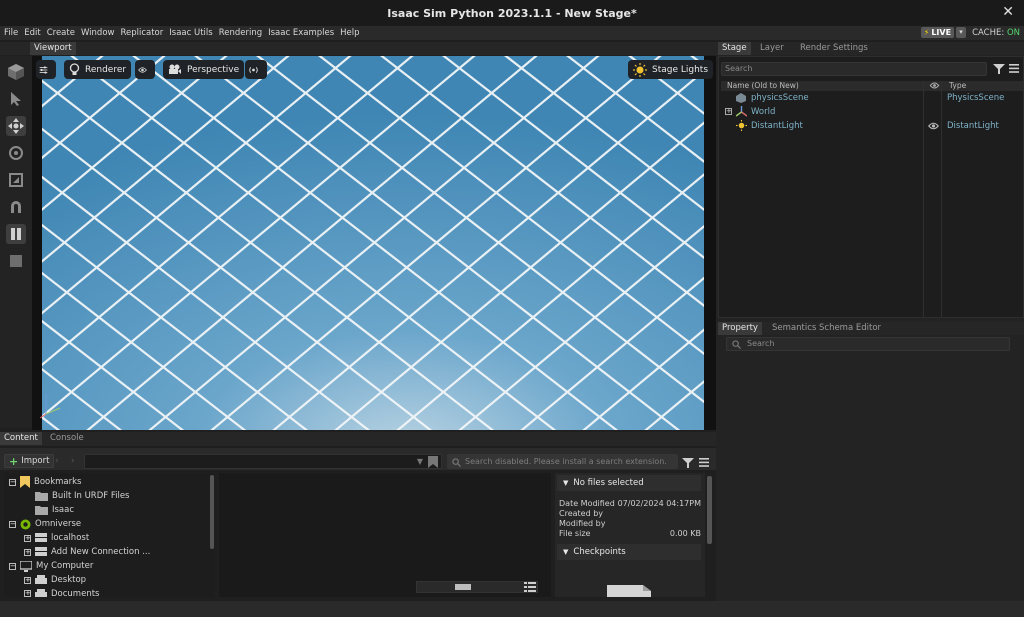  Describe the element at coordinates (256, 69) in the screenshot. I see `audio-button` at that location.